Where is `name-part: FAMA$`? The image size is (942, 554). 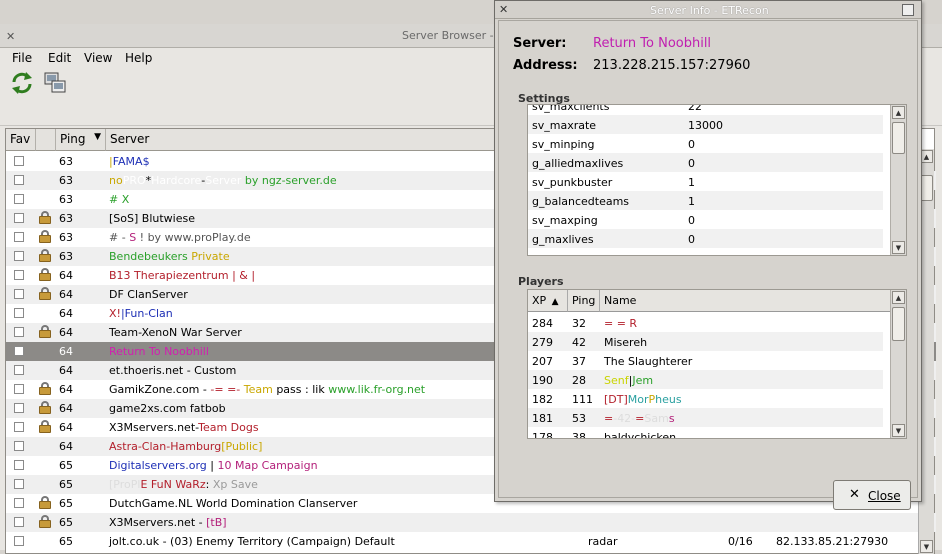 name-part: FAMA$ is located at coordinates (131, 161).